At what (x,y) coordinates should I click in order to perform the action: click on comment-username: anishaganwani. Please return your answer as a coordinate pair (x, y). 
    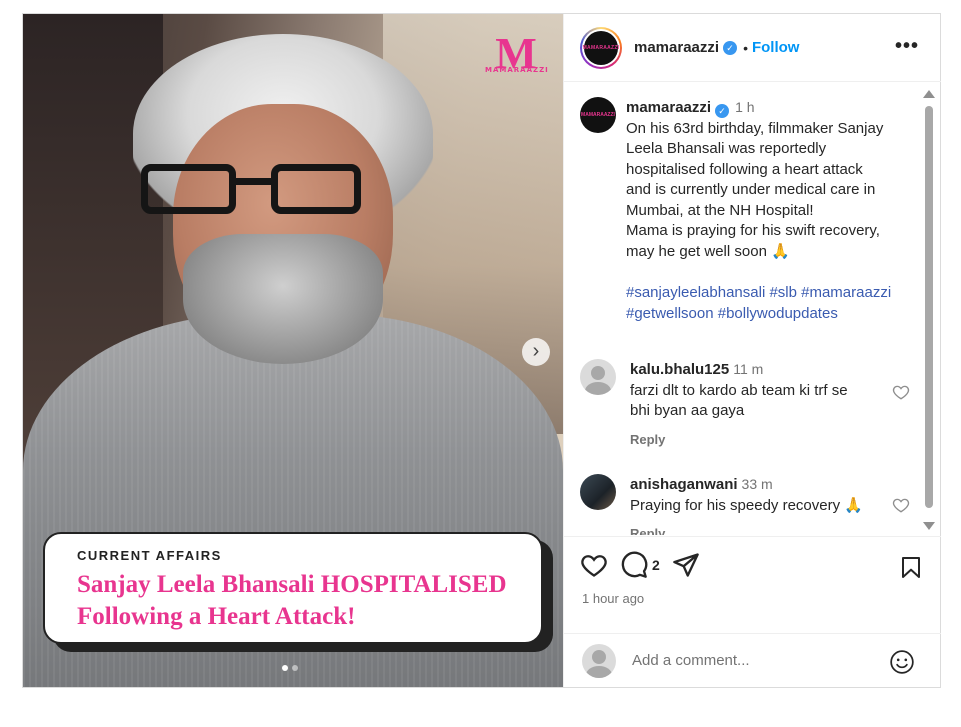
    Looking at the image, I should click on (684, 484).